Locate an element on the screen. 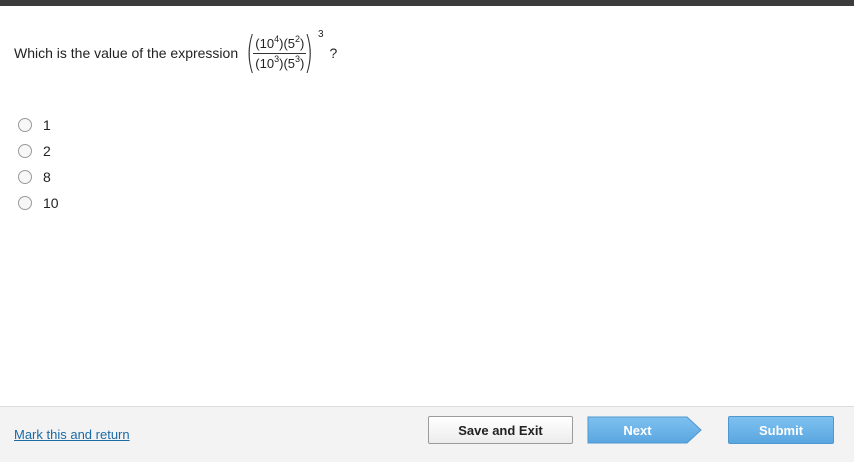 The image size is (854, 462). fraction-denominator: (10 3)(5 3) is located at coordinates (280, 61).